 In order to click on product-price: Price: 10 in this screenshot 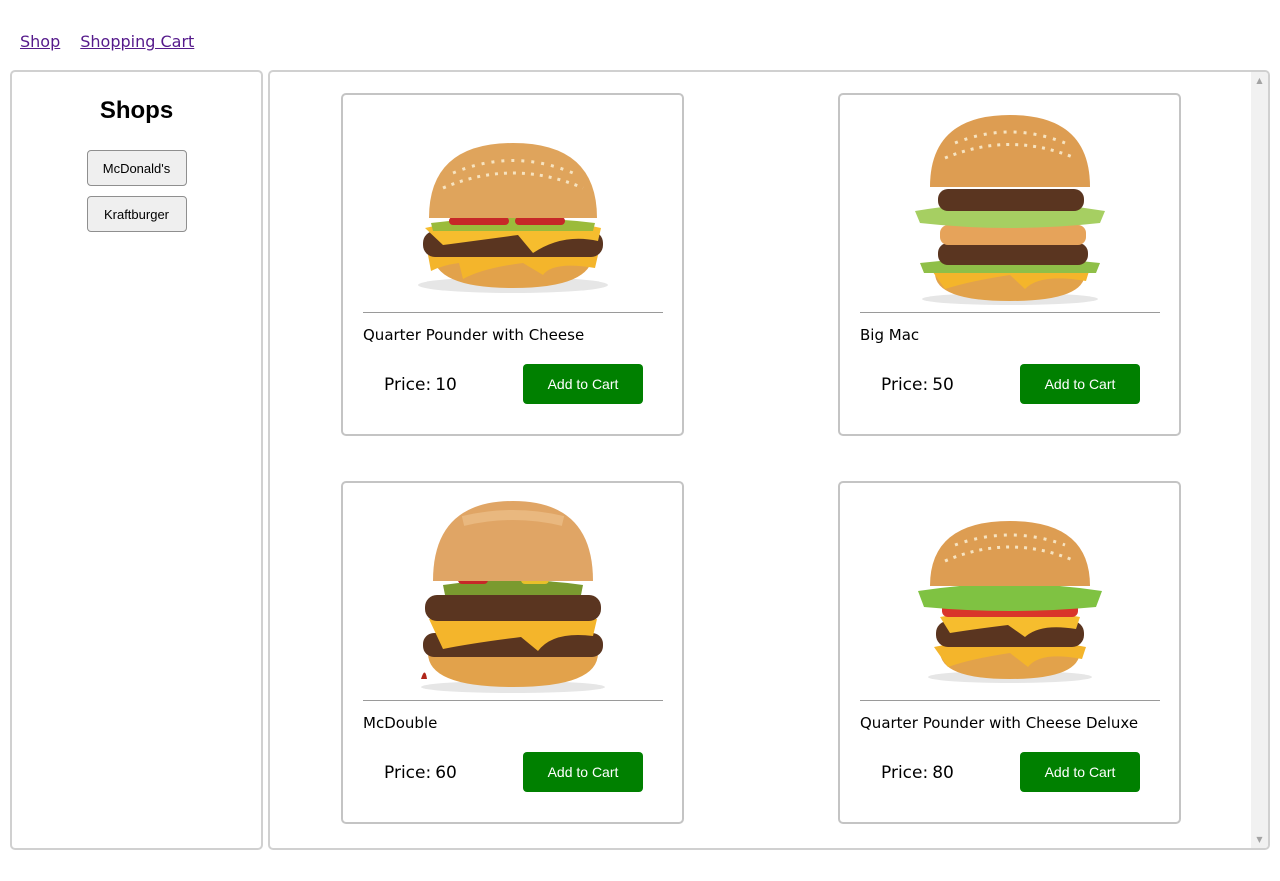, I will do `click(420, 385)`.